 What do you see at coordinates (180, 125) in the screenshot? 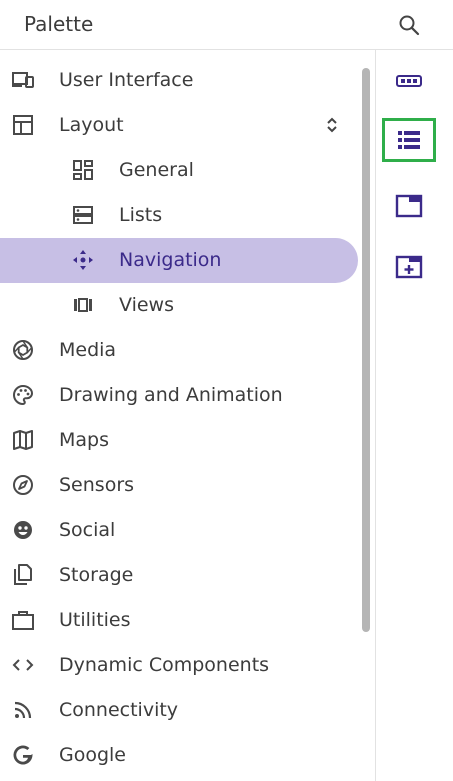
I see `palette-item-layout: Layout` at bounding box center [180, 125].